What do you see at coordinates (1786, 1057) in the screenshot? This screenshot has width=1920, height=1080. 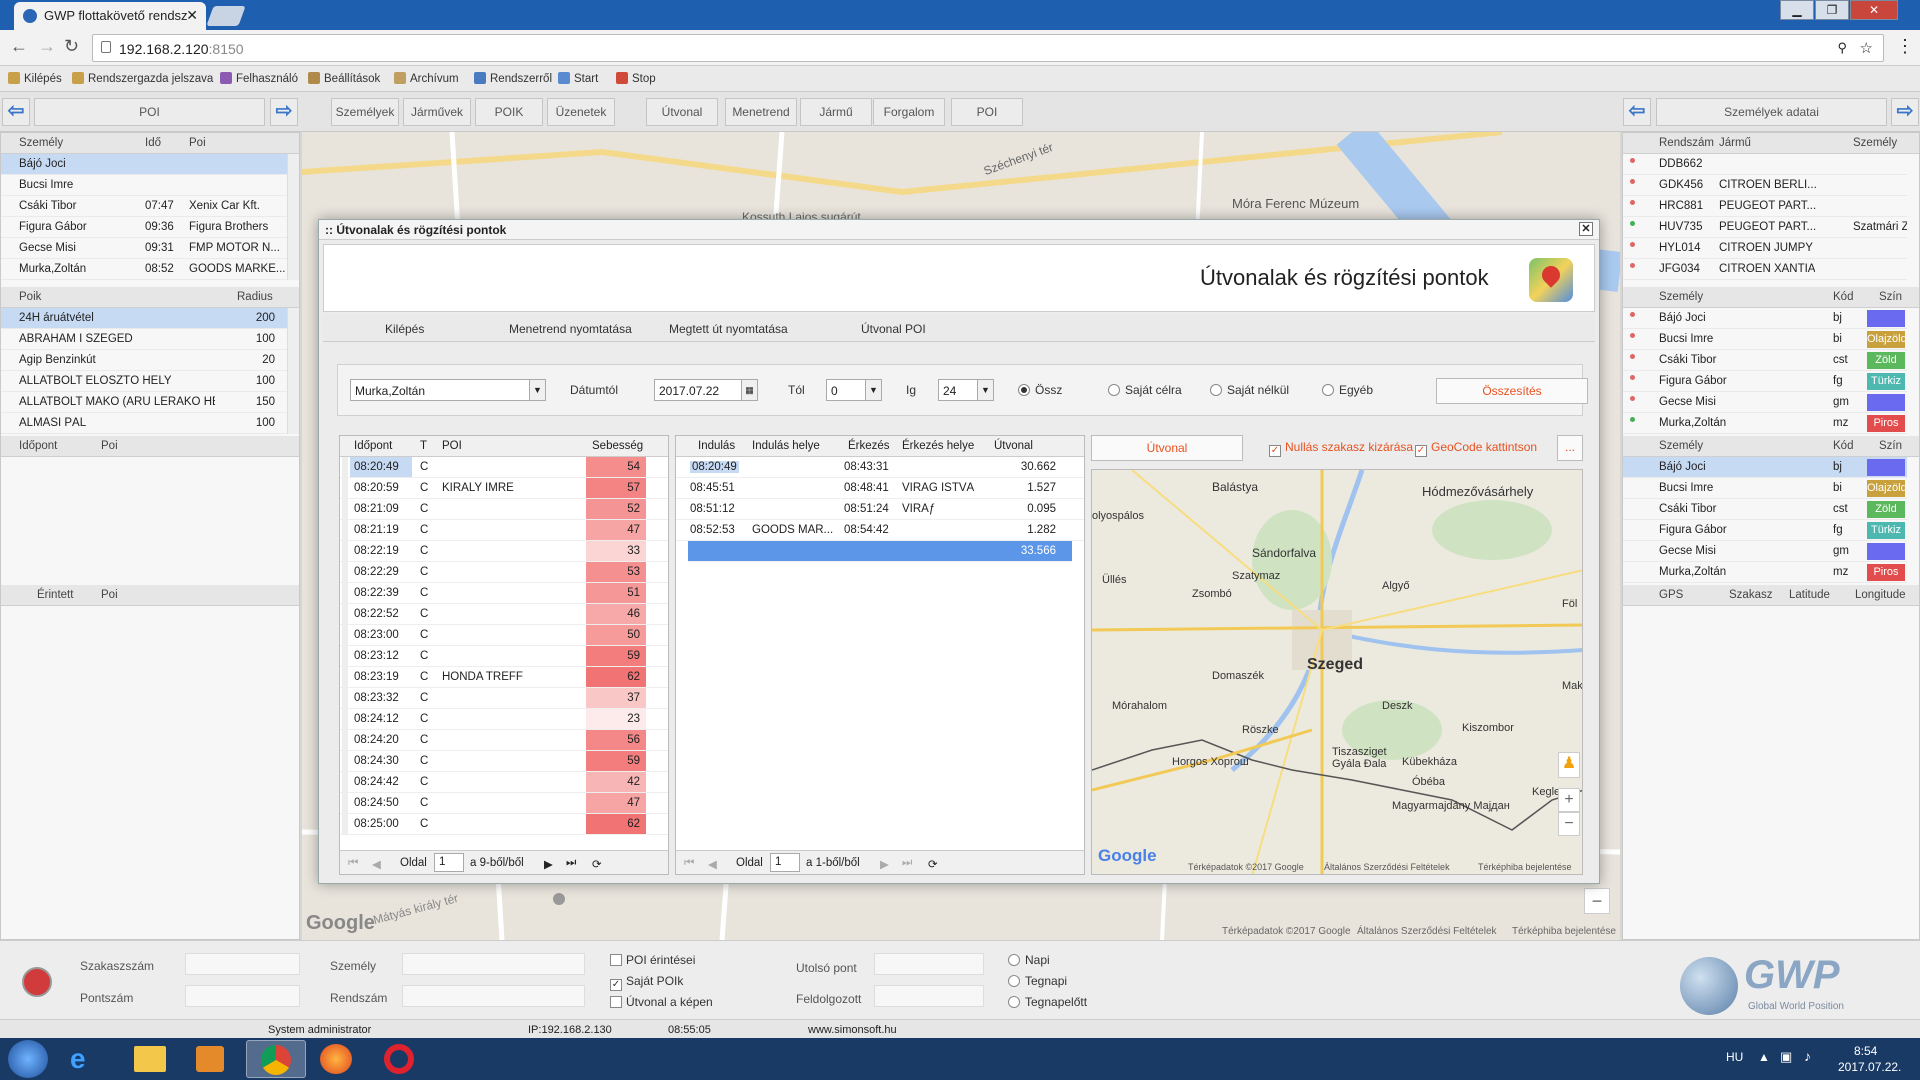 I see `network-icon: ▣` at bounding box center [1786, 1057].